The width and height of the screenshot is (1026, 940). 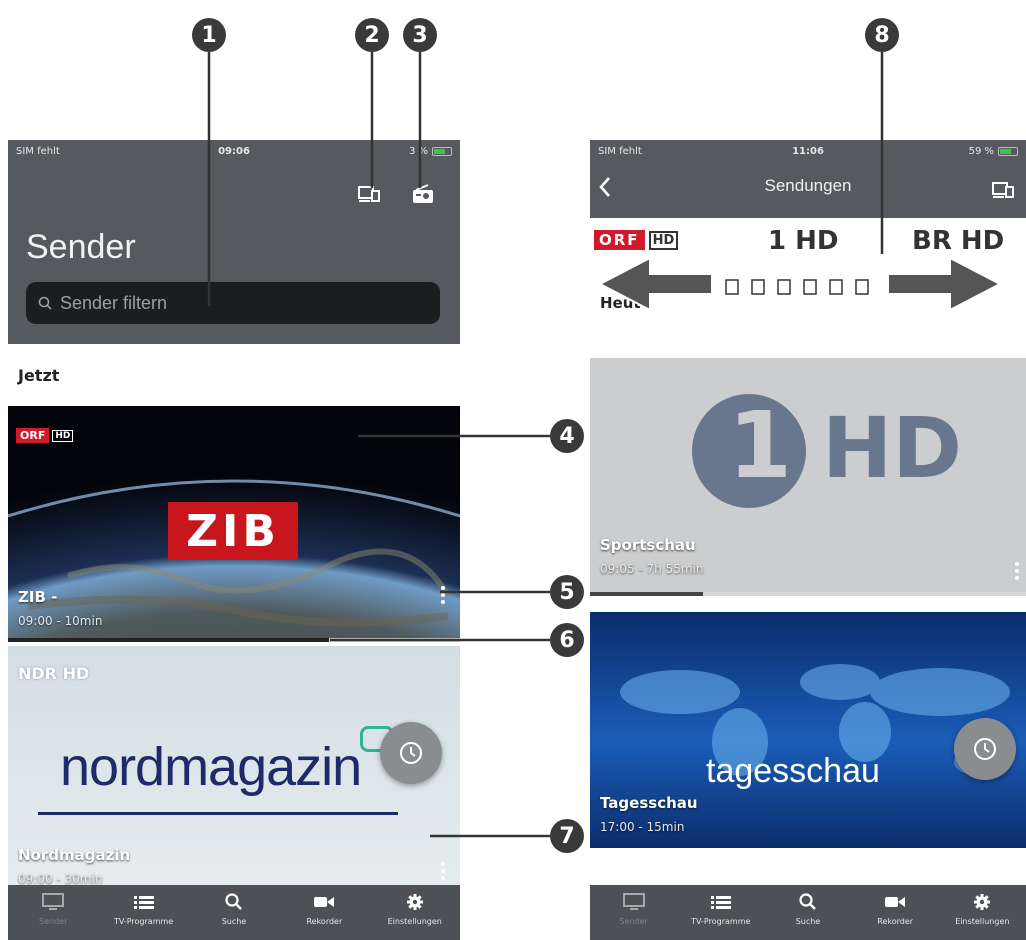 What do you see at coordinates (803, 241) in the screenshot?
I see `channel-das-erste: 1 HD` at bounding box center [803, 241].